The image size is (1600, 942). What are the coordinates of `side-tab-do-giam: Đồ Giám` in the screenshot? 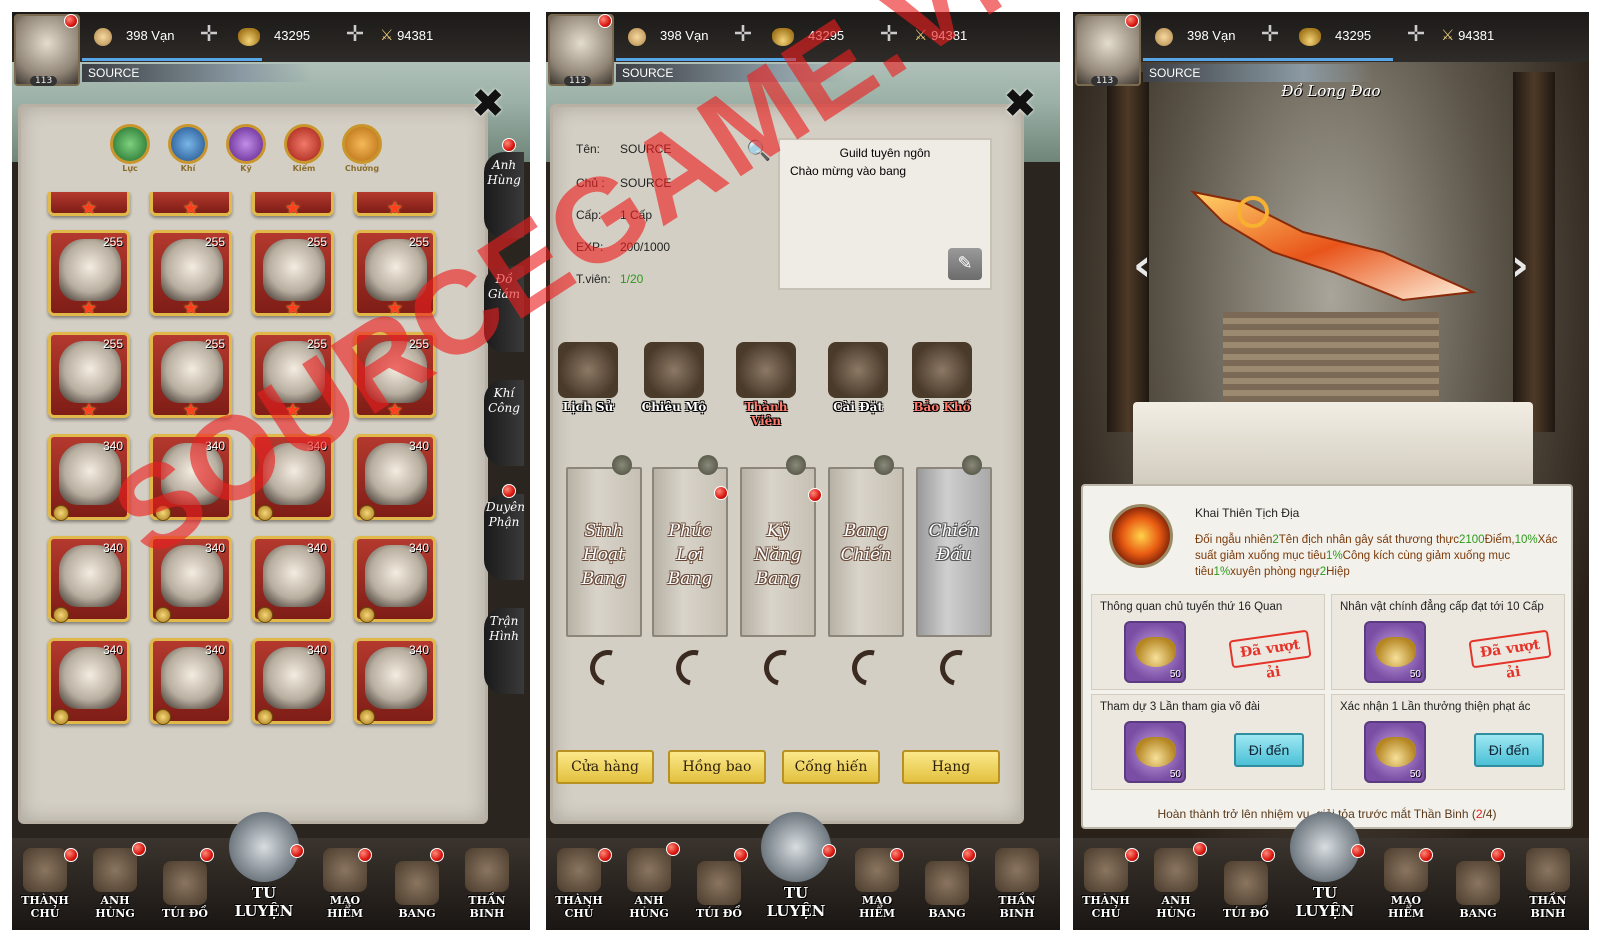 It's located at (504, 309).